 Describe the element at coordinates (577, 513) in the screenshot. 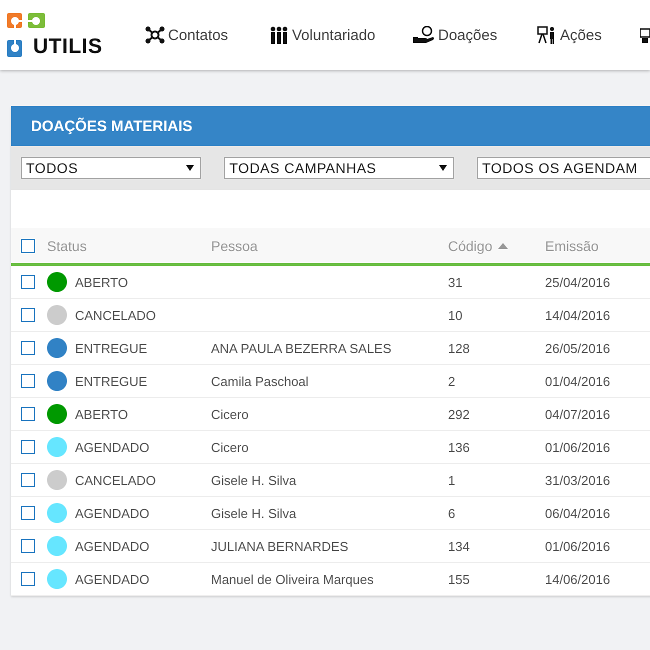

I see `table-cell: 06/04/2016` at that location.